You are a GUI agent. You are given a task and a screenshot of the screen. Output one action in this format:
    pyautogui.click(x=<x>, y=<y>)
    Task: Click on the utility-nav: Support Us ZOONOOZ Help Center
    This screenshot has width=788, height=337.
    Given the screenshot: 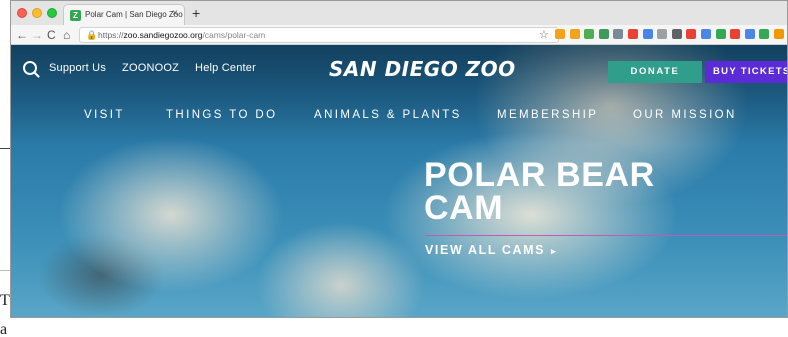 What is the action you would take?
    pyautogui.click(x=147, y=68)
    